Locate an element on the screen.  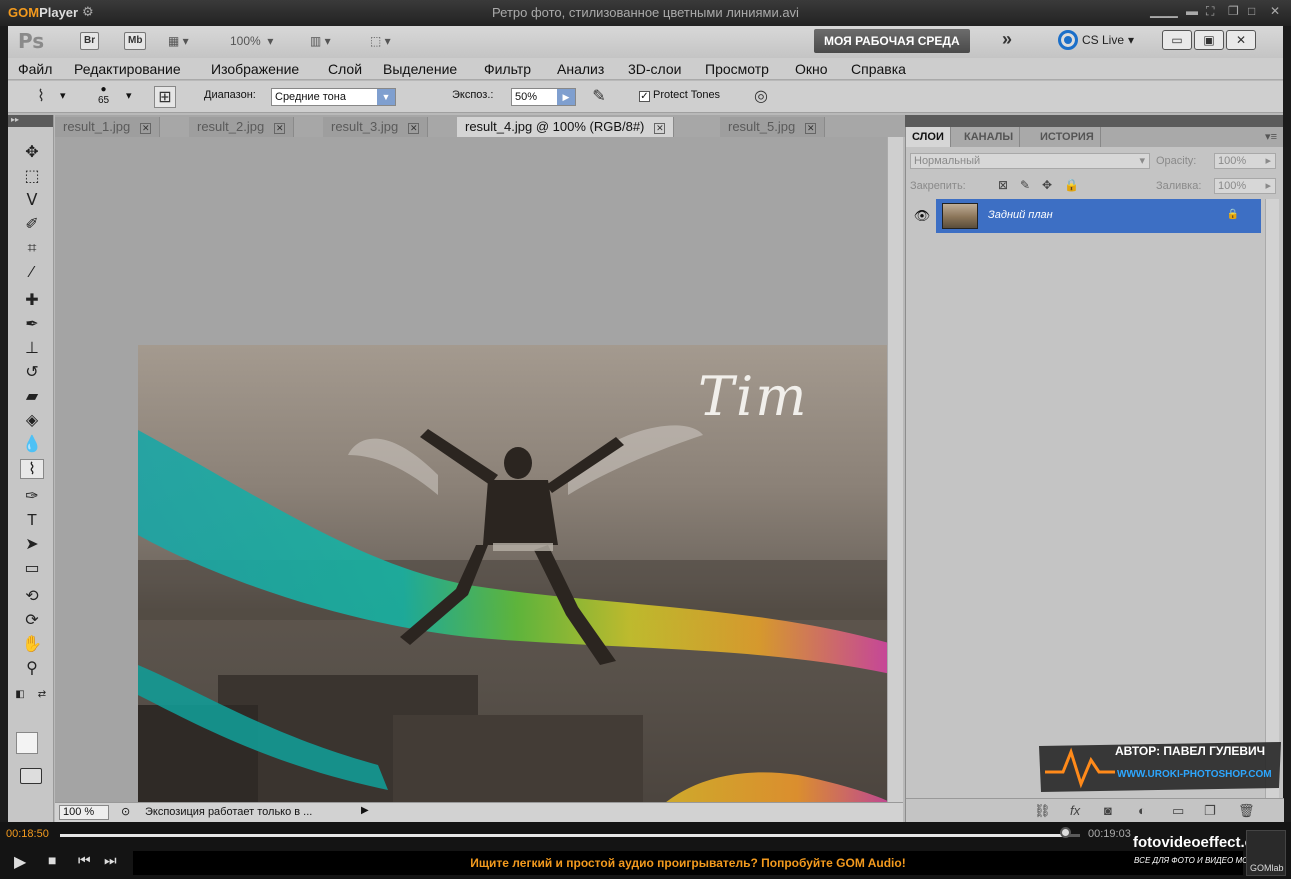
workspace-button: МОЯ РАБОЧАЯ СРЕДА is located at coordinates (892, 41).